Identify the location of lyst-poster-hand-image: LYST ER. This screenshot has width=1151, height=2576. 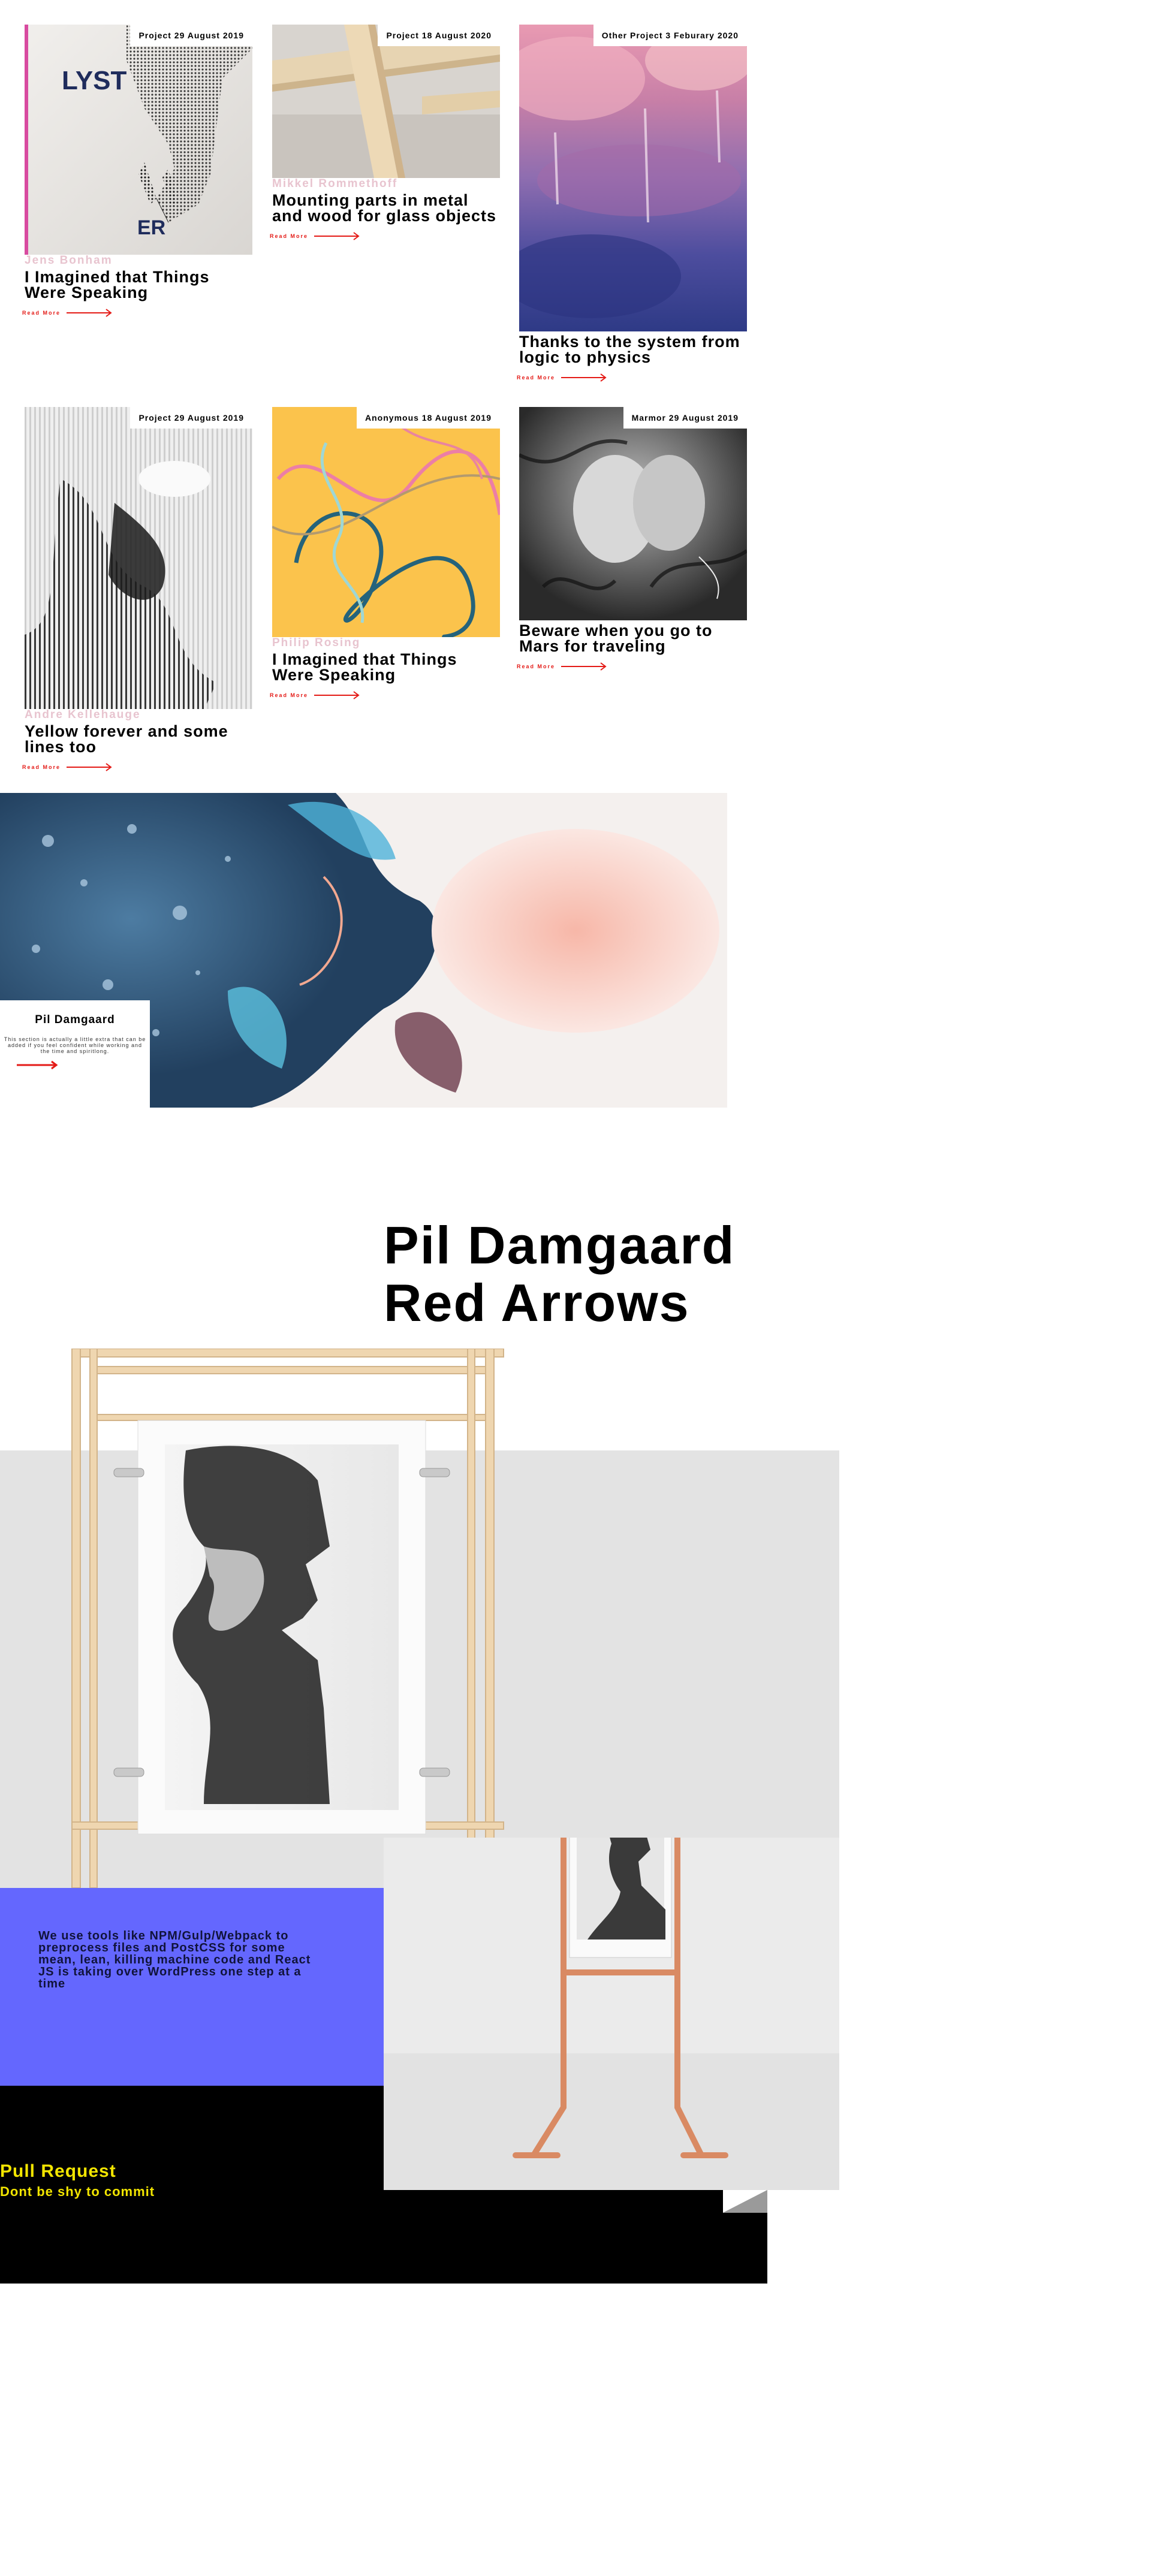
(138, 140).